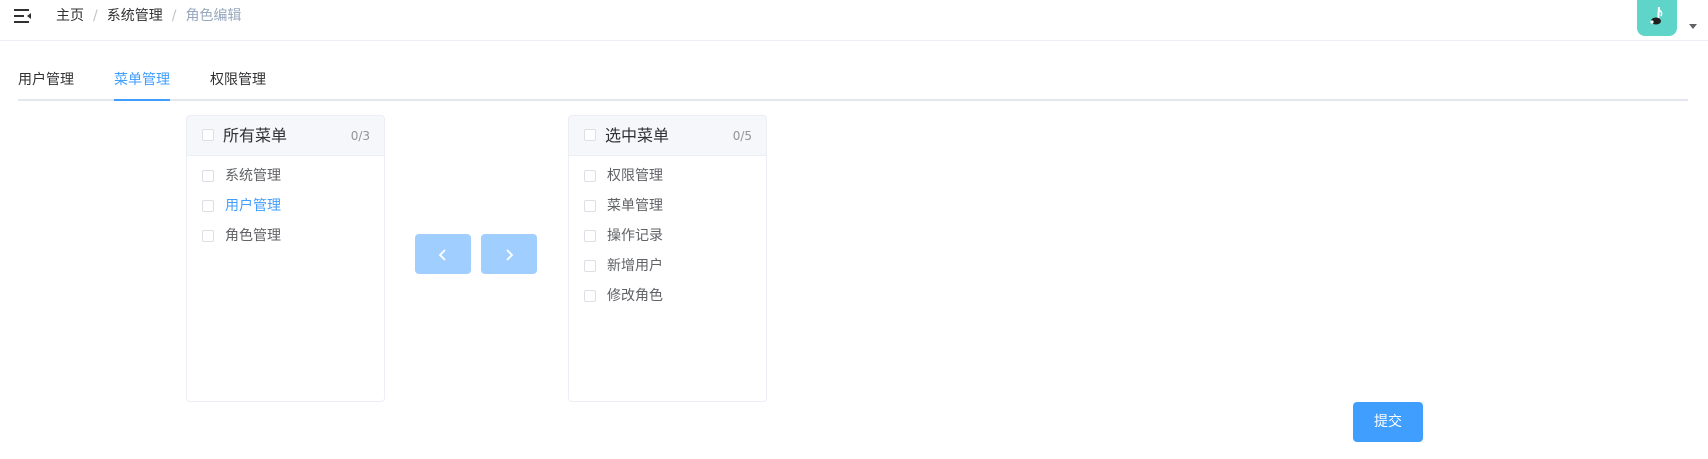 The image size is (1708, 459). I want to click on item-label: 权限管理, so click(635, 176).